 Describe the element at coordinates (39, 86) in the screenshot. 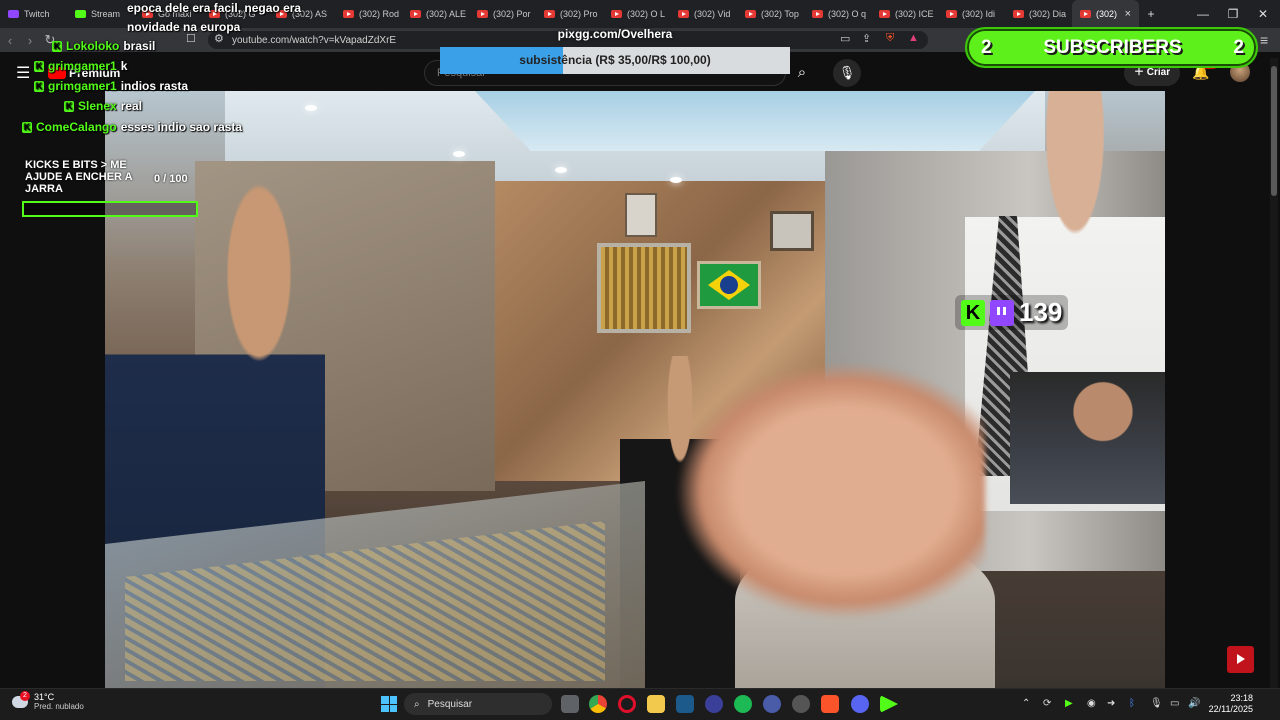

I see `kick-badge-icon: K` at that location.